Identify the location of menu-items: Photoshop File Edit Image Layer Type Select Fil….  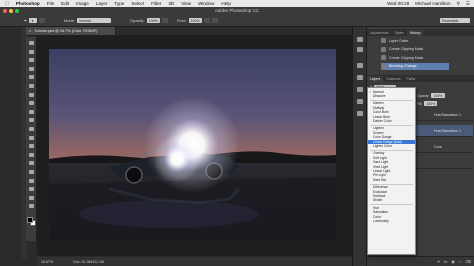
(120, 3).